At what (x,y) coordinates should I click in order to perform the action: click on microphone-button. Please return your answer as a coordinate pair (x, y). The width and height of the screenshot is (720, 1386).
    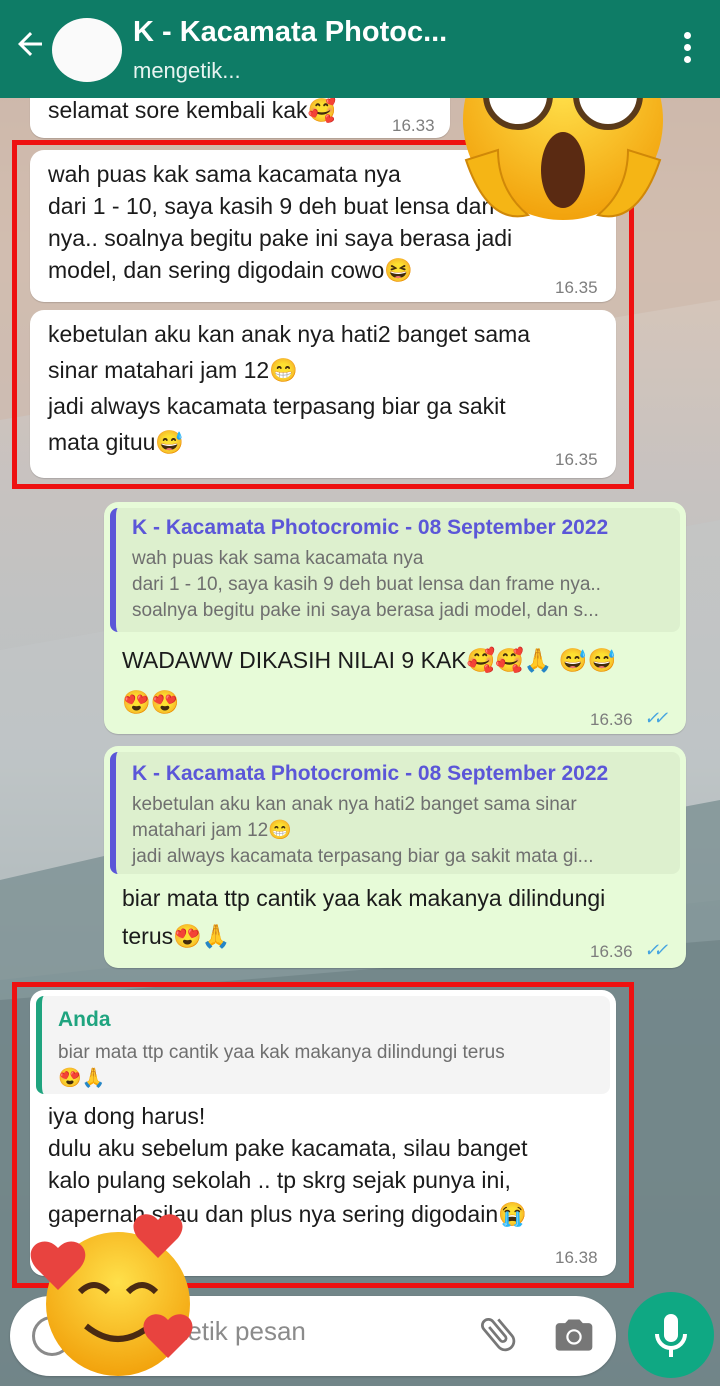
    Looking at the image, I should click on (671, 1335).